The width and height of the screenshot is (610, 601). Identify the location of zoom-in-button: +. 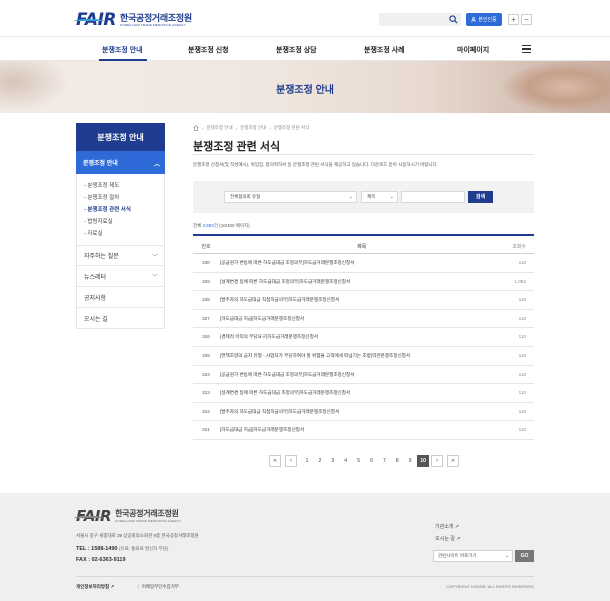
(513, 19).